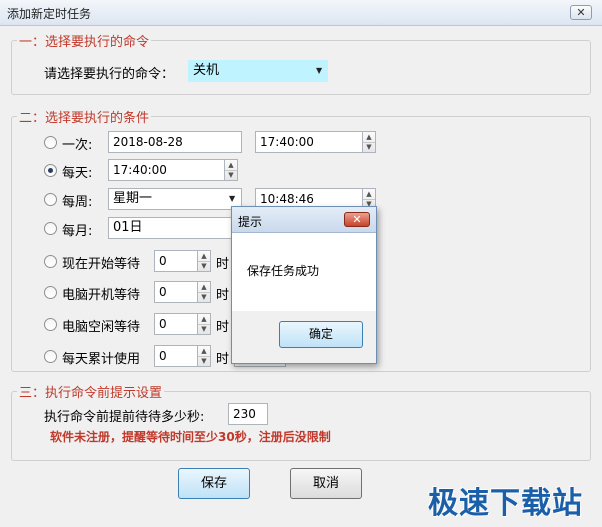 Image resolution: width=602 pixels, height=527 pixels. What do you see at coordinates (175, 199) in the screenshot?
I see `weekly-day-select: 星期一` at bounding box center [175, 199].